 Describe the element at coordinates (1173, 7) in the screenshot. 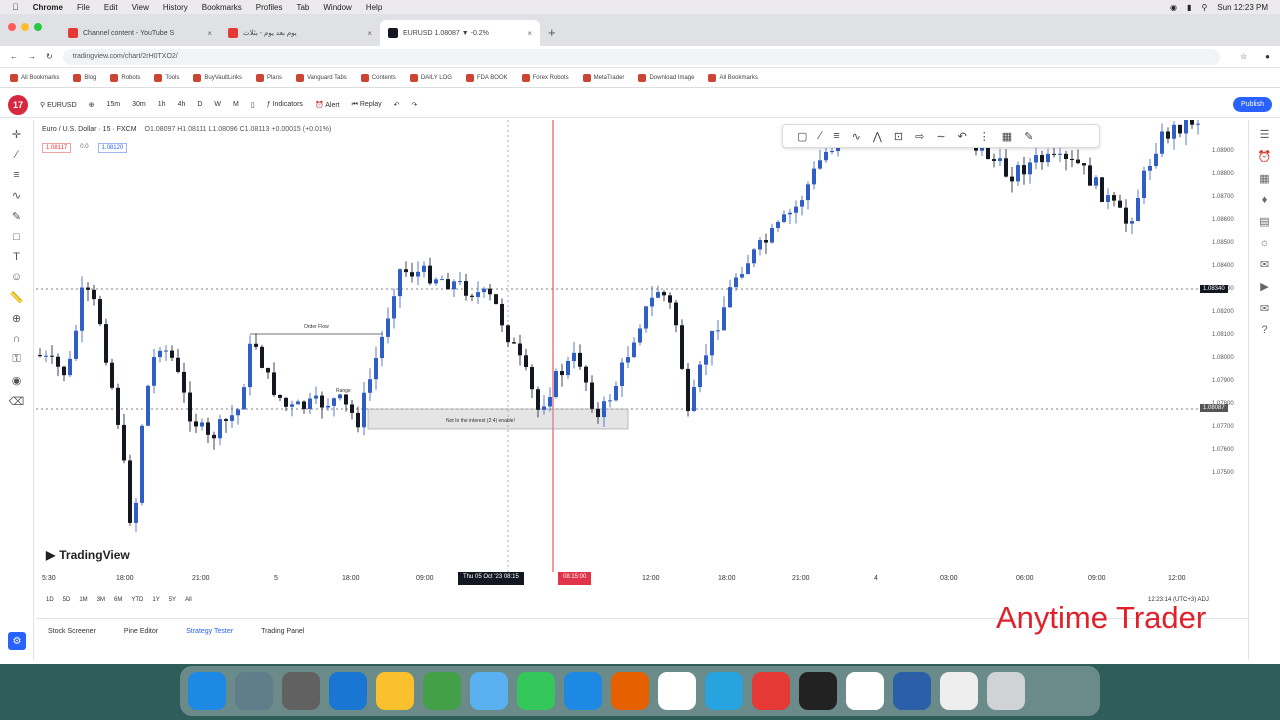

I see `wifi-icon: ◉` at that location.